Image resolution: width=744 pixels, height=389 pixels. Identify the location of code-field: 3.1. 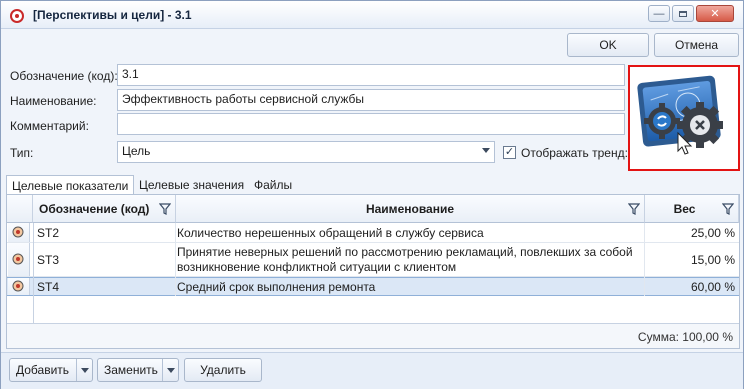
(371, 75).